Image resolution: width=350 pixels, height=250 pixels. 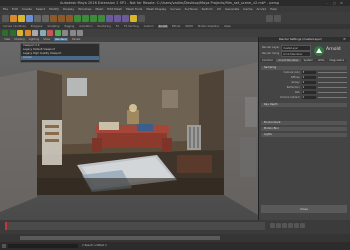 I want to click on tab-bifrost: Bifrost, so click(x=176, y=26).